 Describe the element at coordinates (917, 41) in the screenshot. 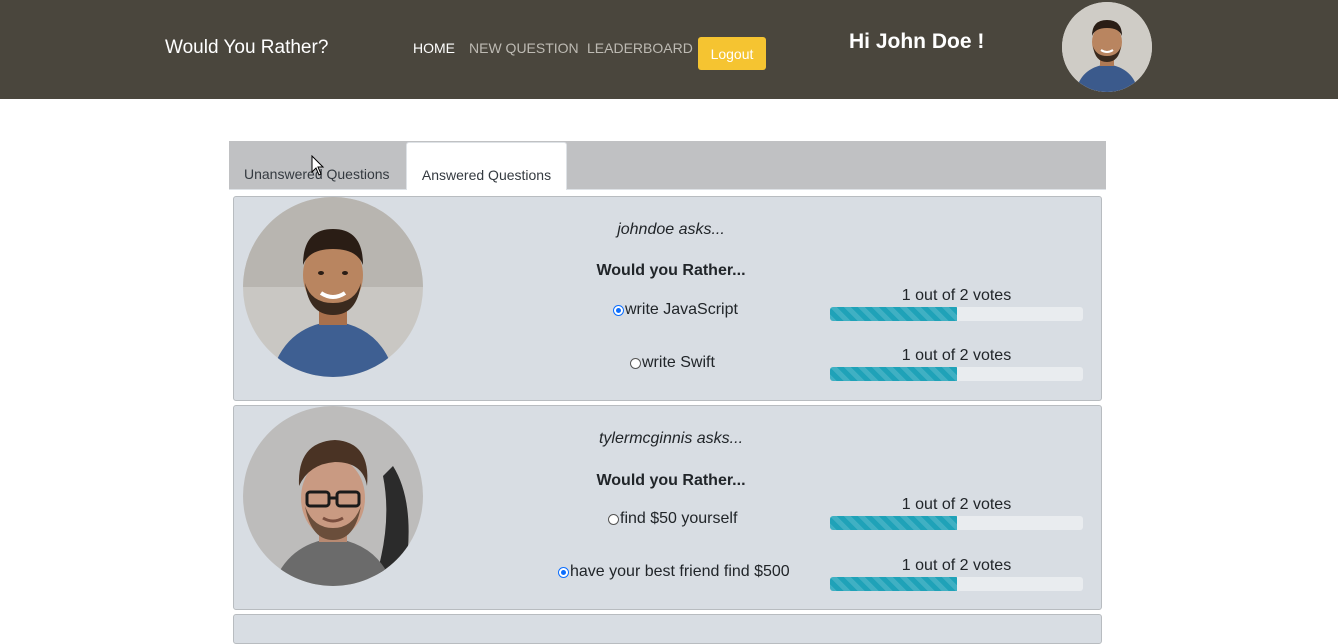

I see `user-greeting: Hi John Doe !` at that location.